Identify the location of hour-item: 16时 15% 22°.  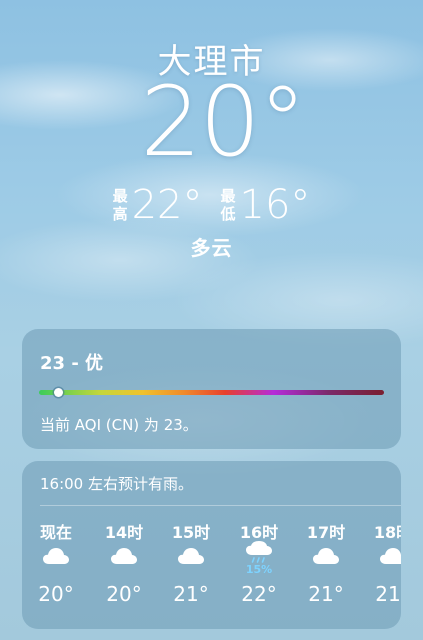
(259, 562).